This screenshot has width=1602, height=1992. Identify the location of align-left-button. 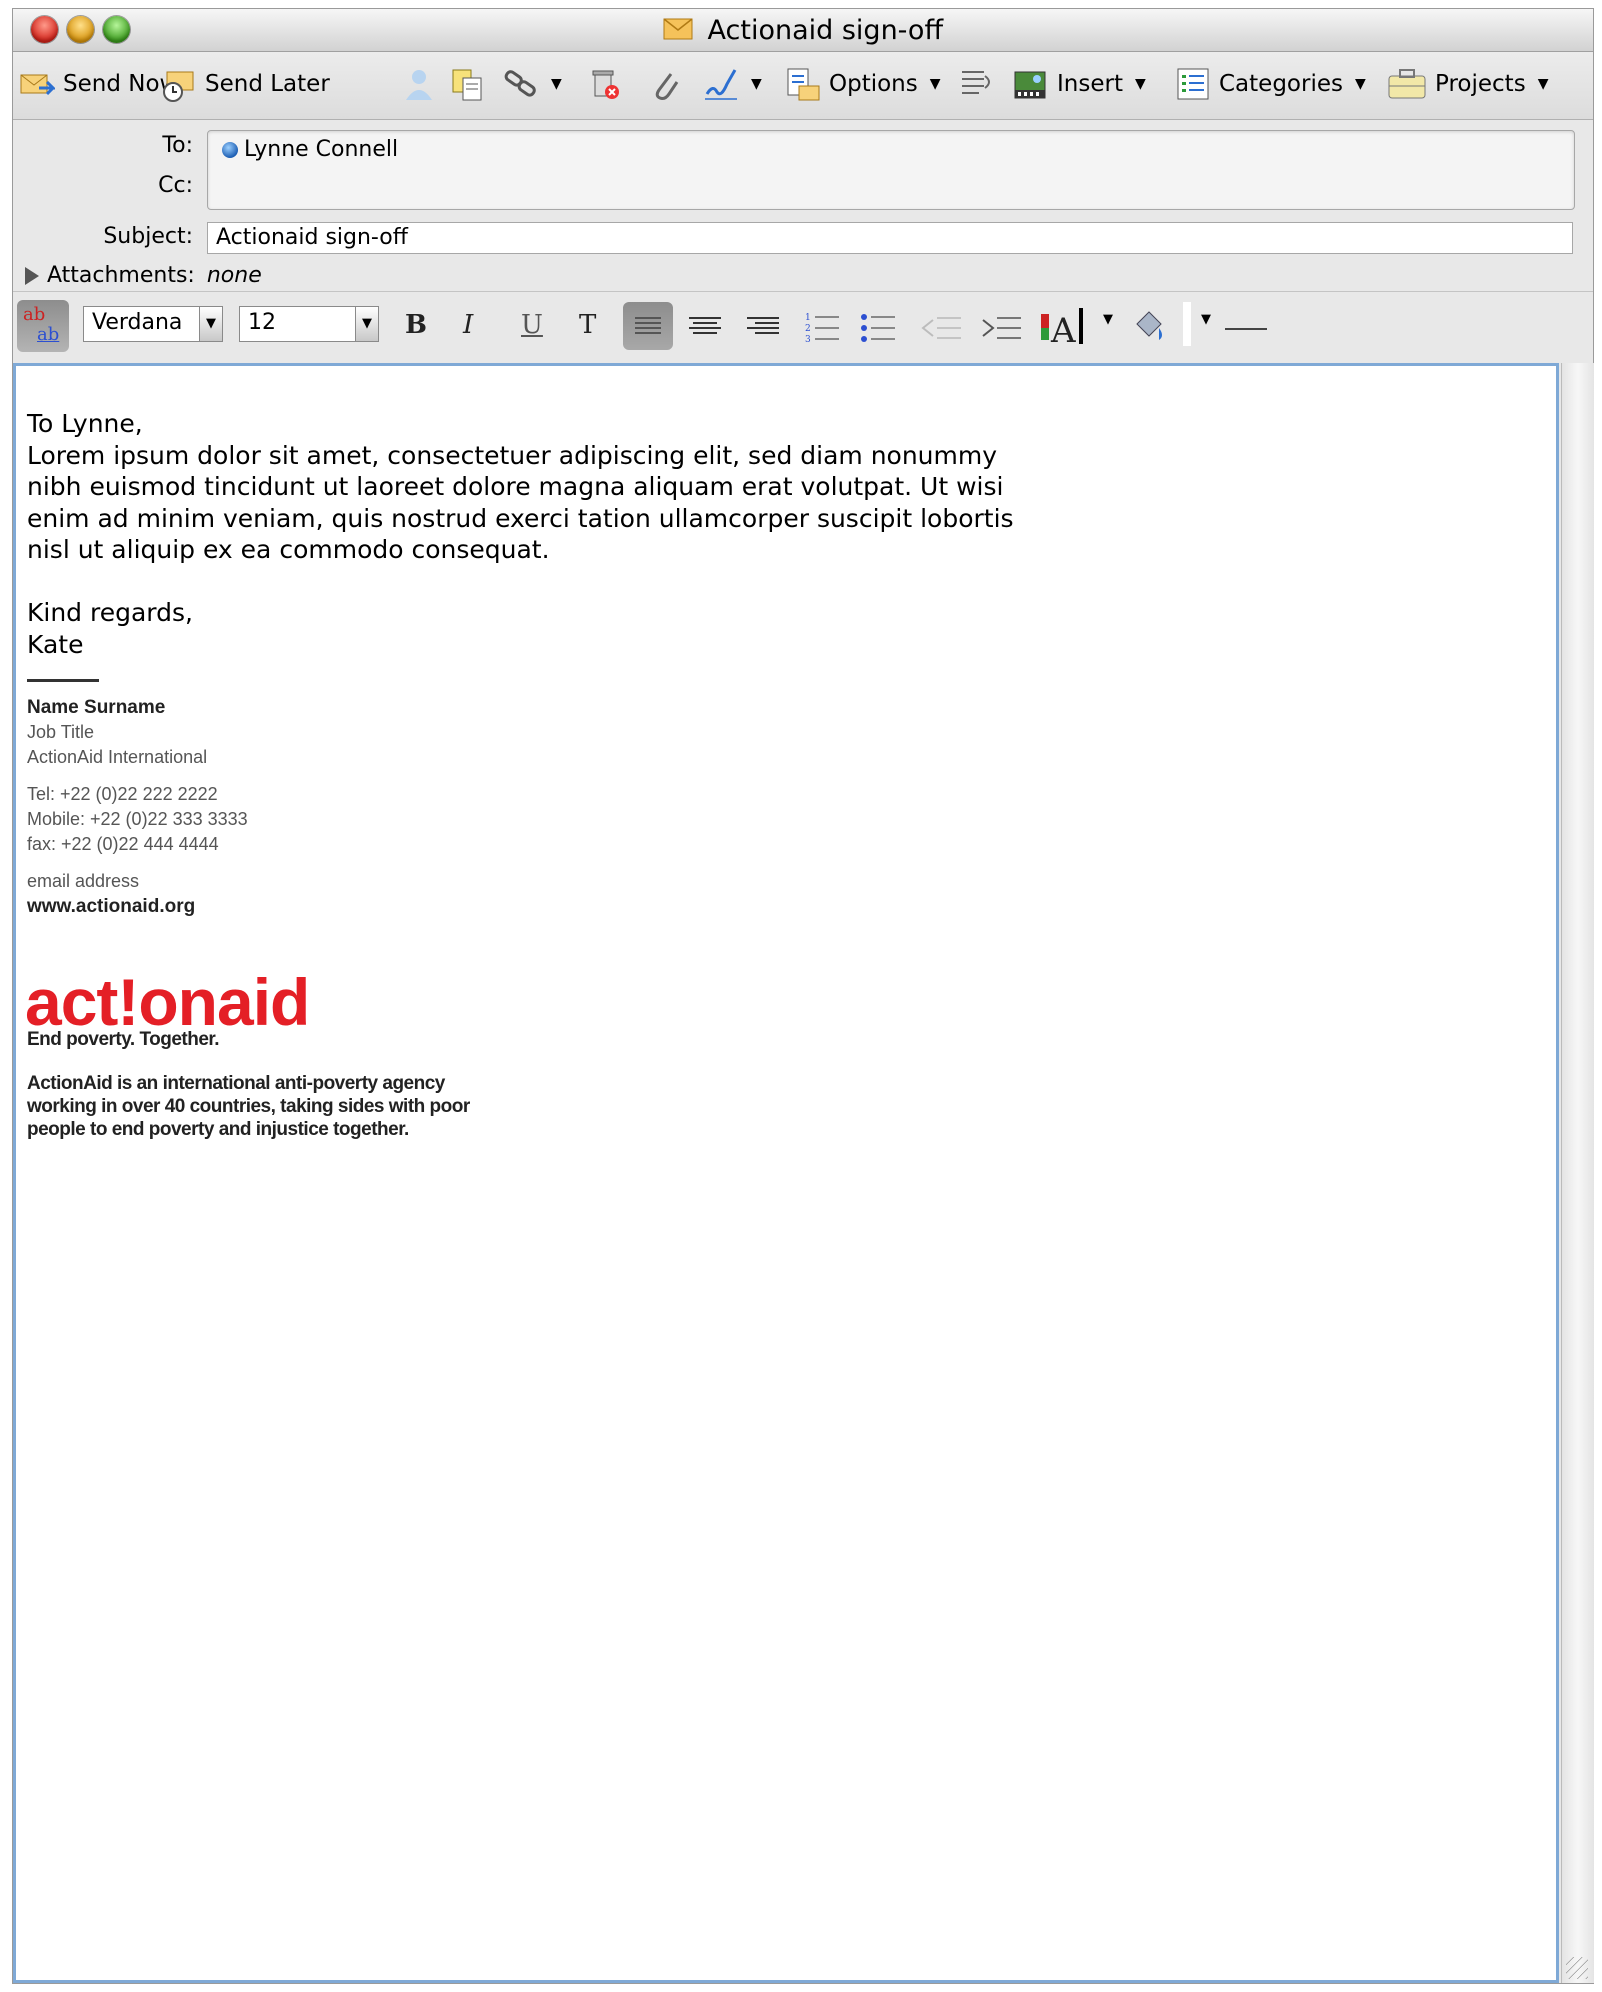
(648, 326).